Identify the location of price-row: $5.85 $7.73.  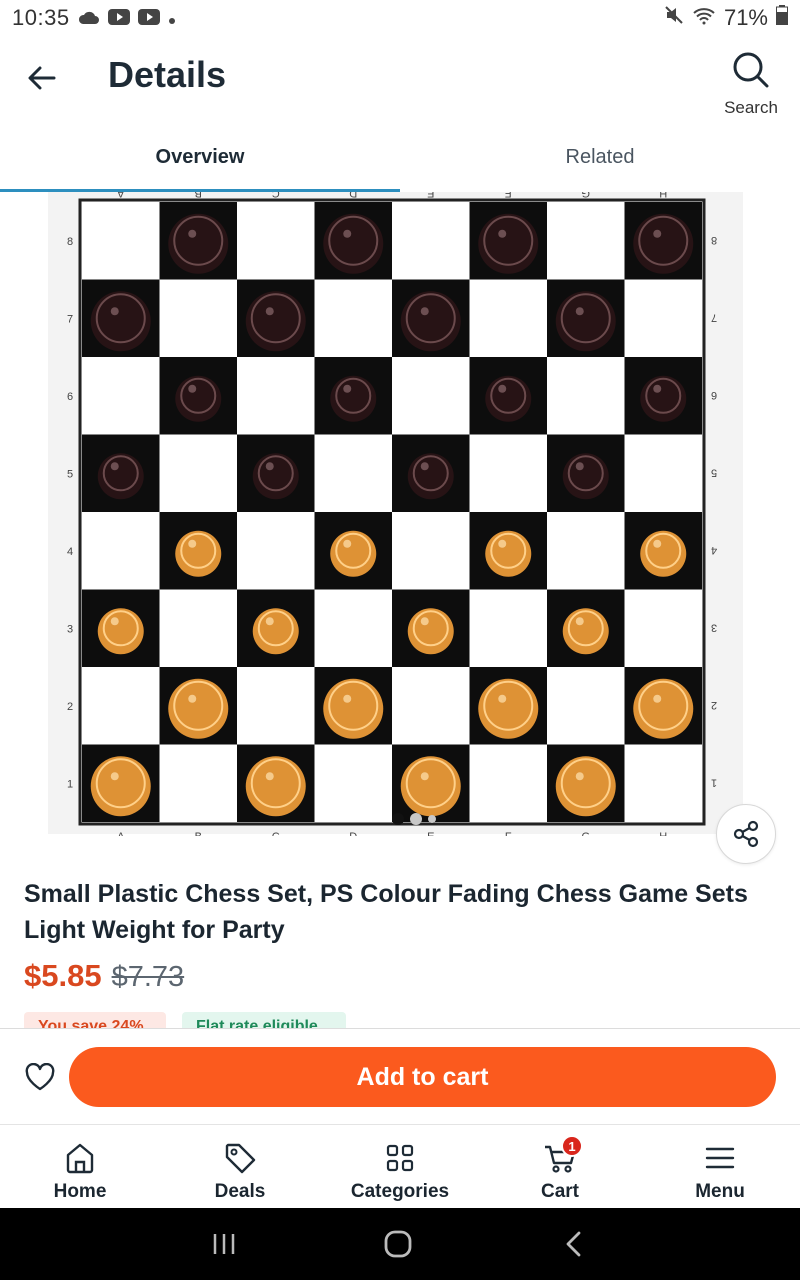
(104, 976).